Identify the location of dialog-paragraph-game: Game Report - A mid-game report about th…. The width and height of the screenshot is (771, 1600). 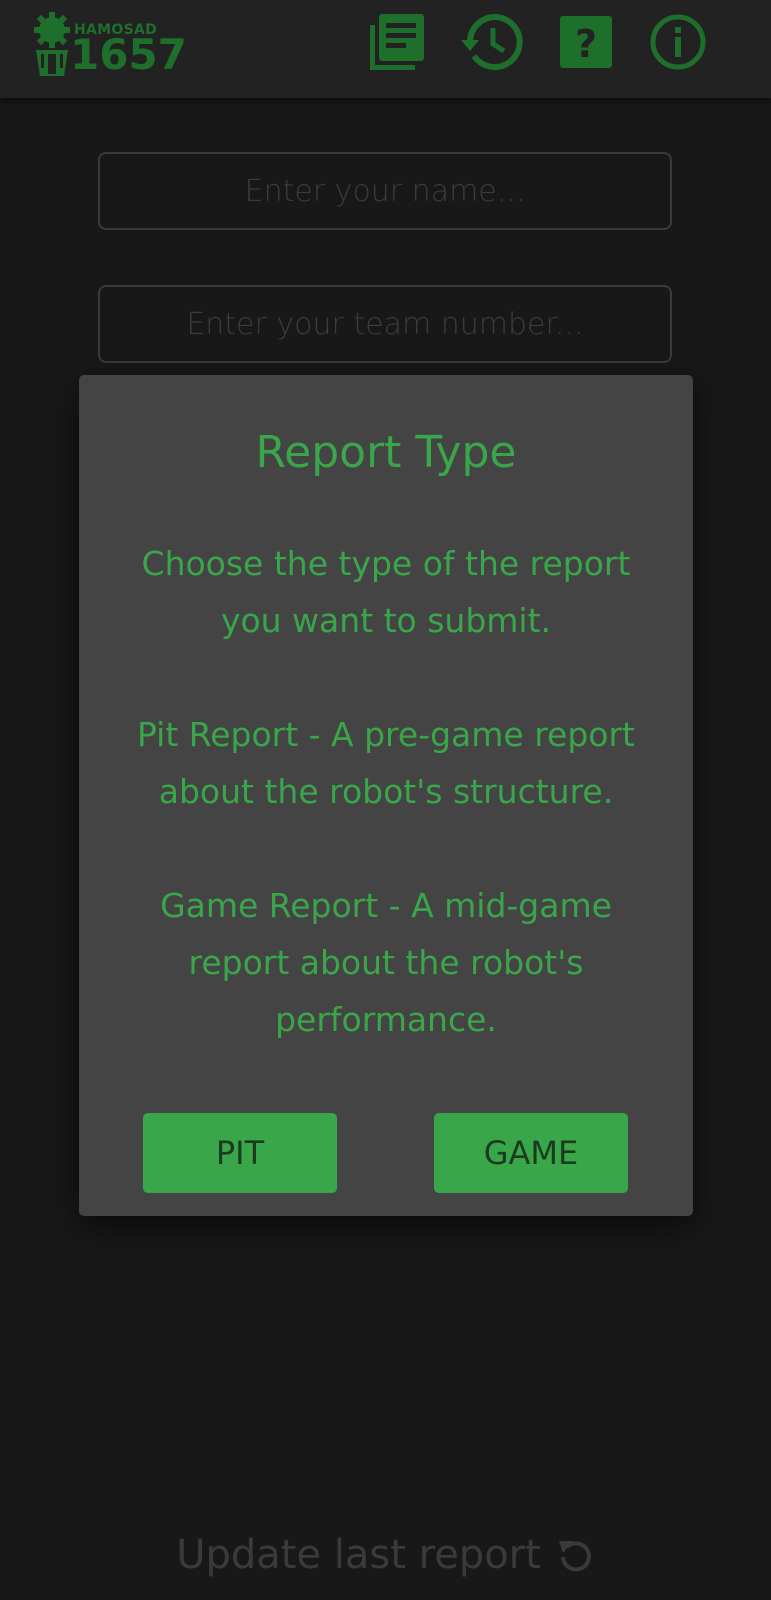
(386, 962).